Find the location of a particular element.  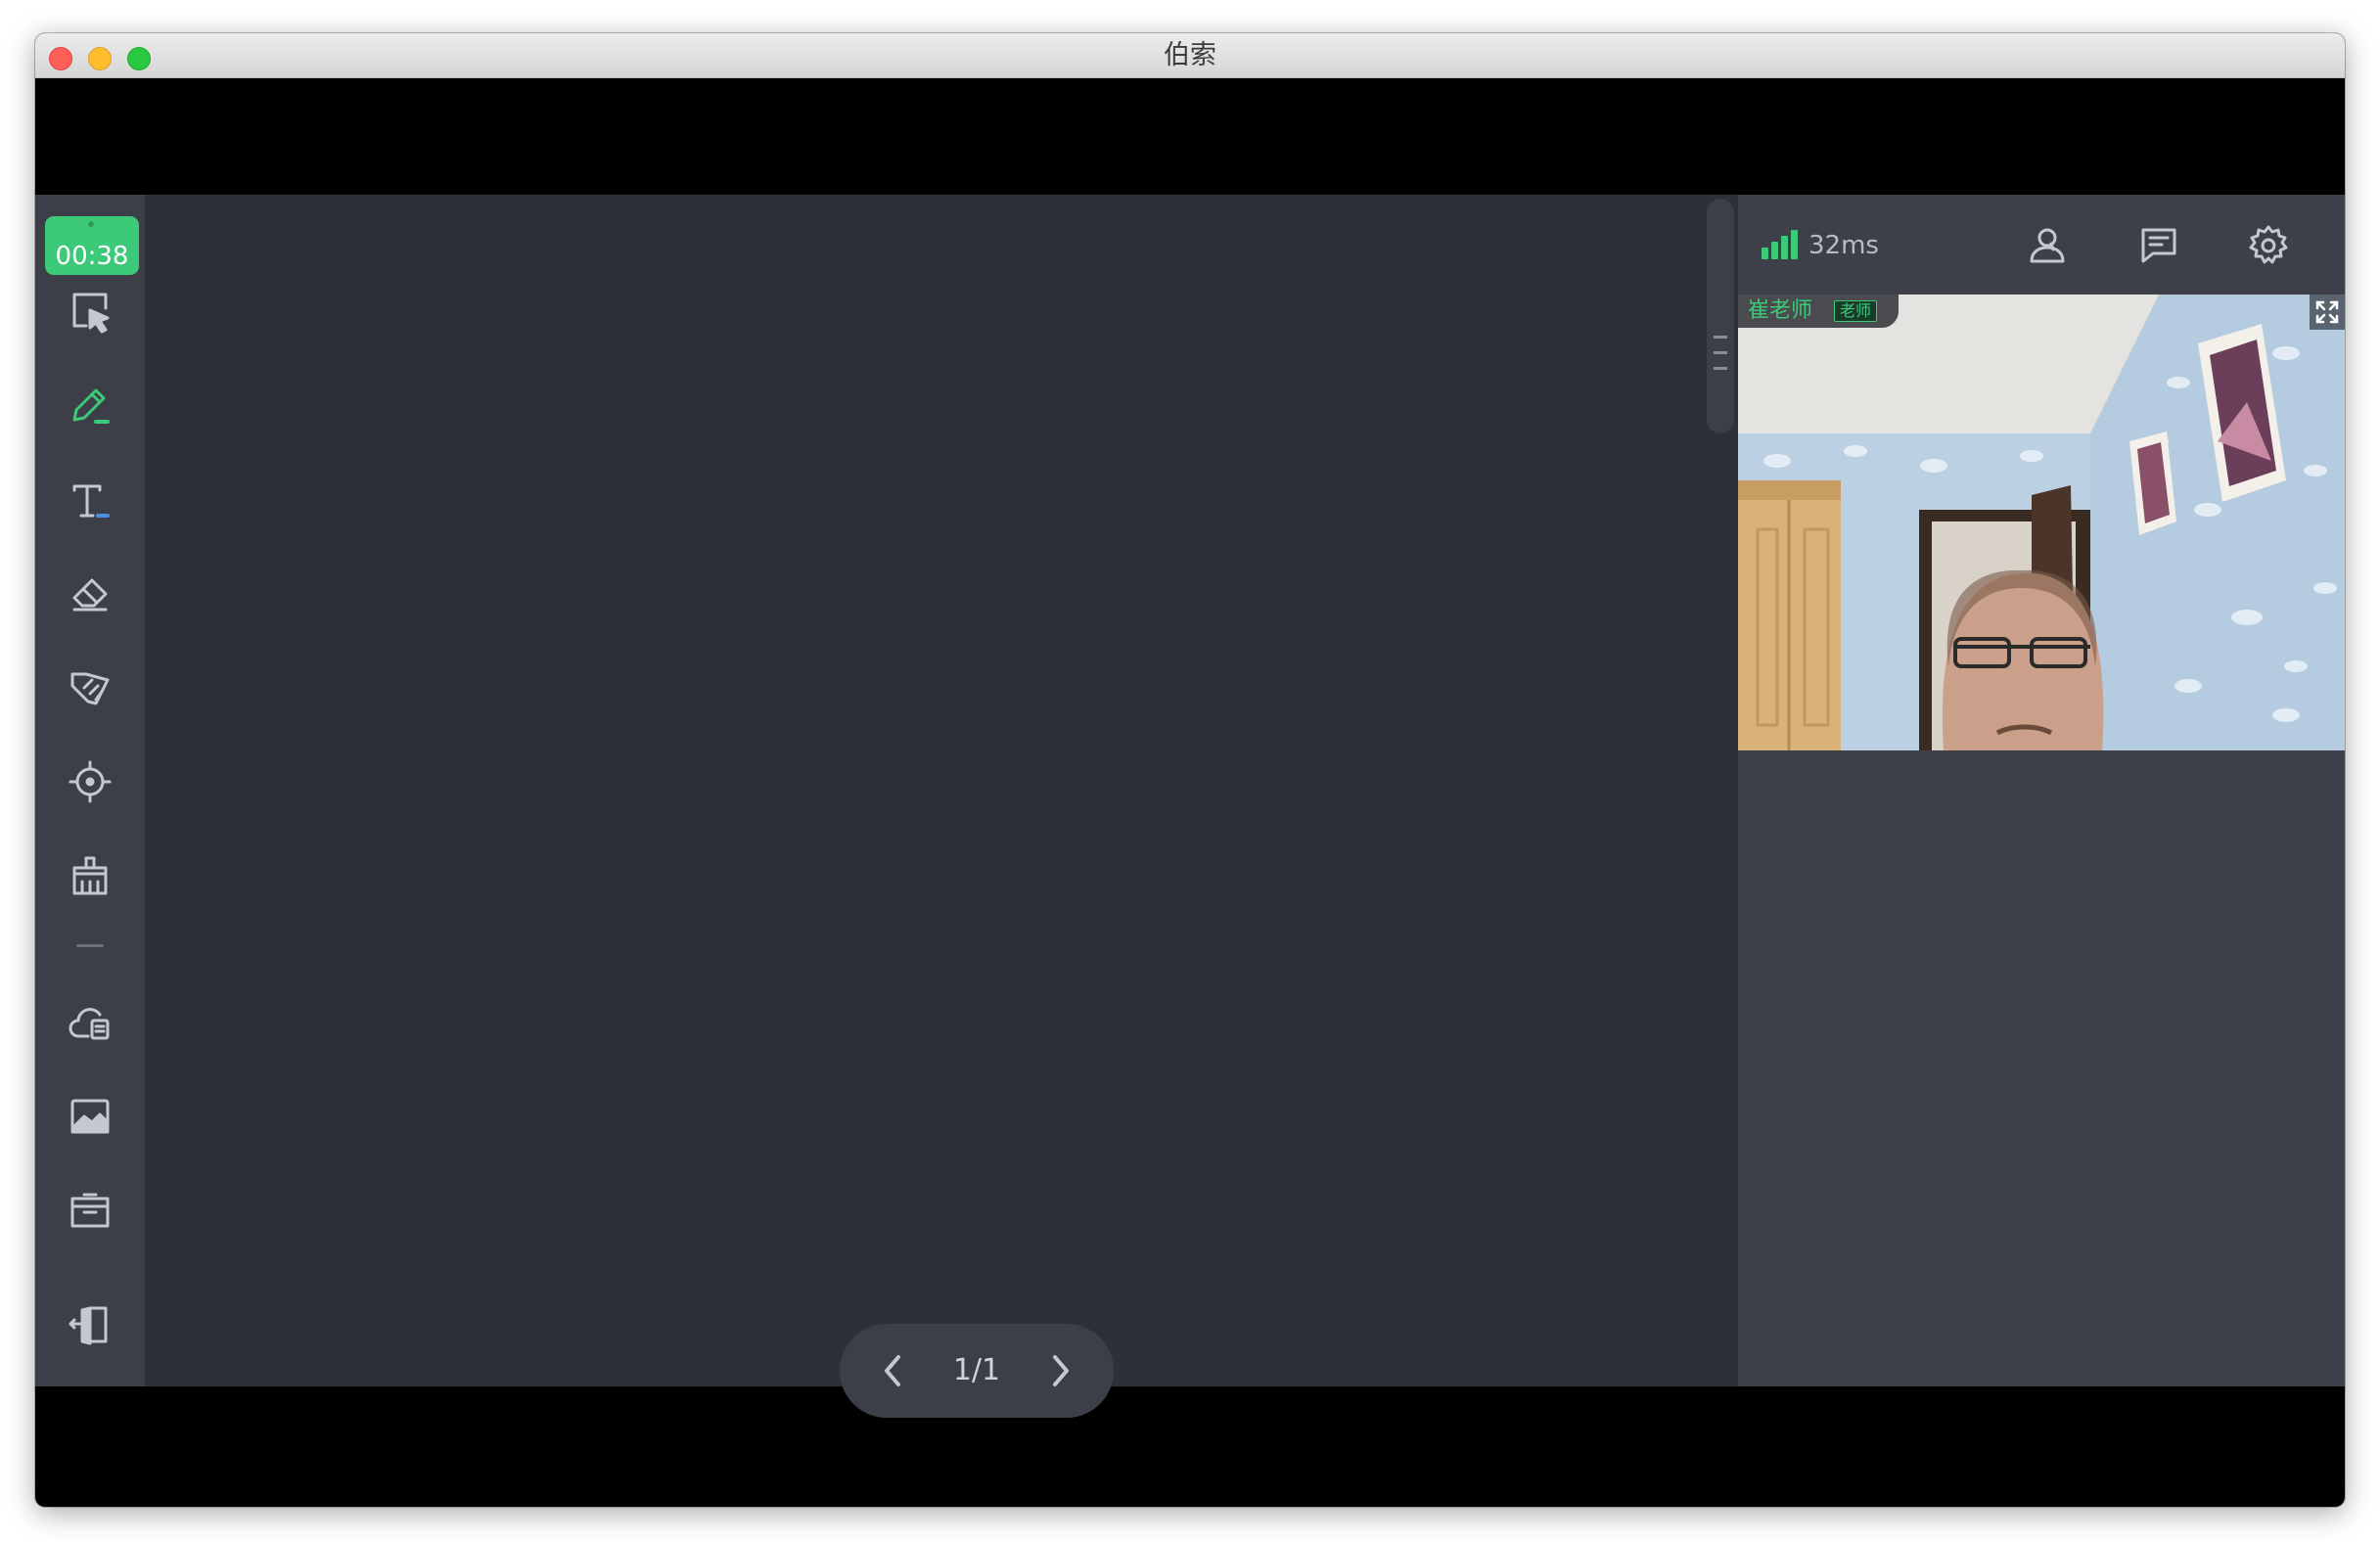

whiteboard-toolbar: 00:38 is located at coordinates (90, 790).